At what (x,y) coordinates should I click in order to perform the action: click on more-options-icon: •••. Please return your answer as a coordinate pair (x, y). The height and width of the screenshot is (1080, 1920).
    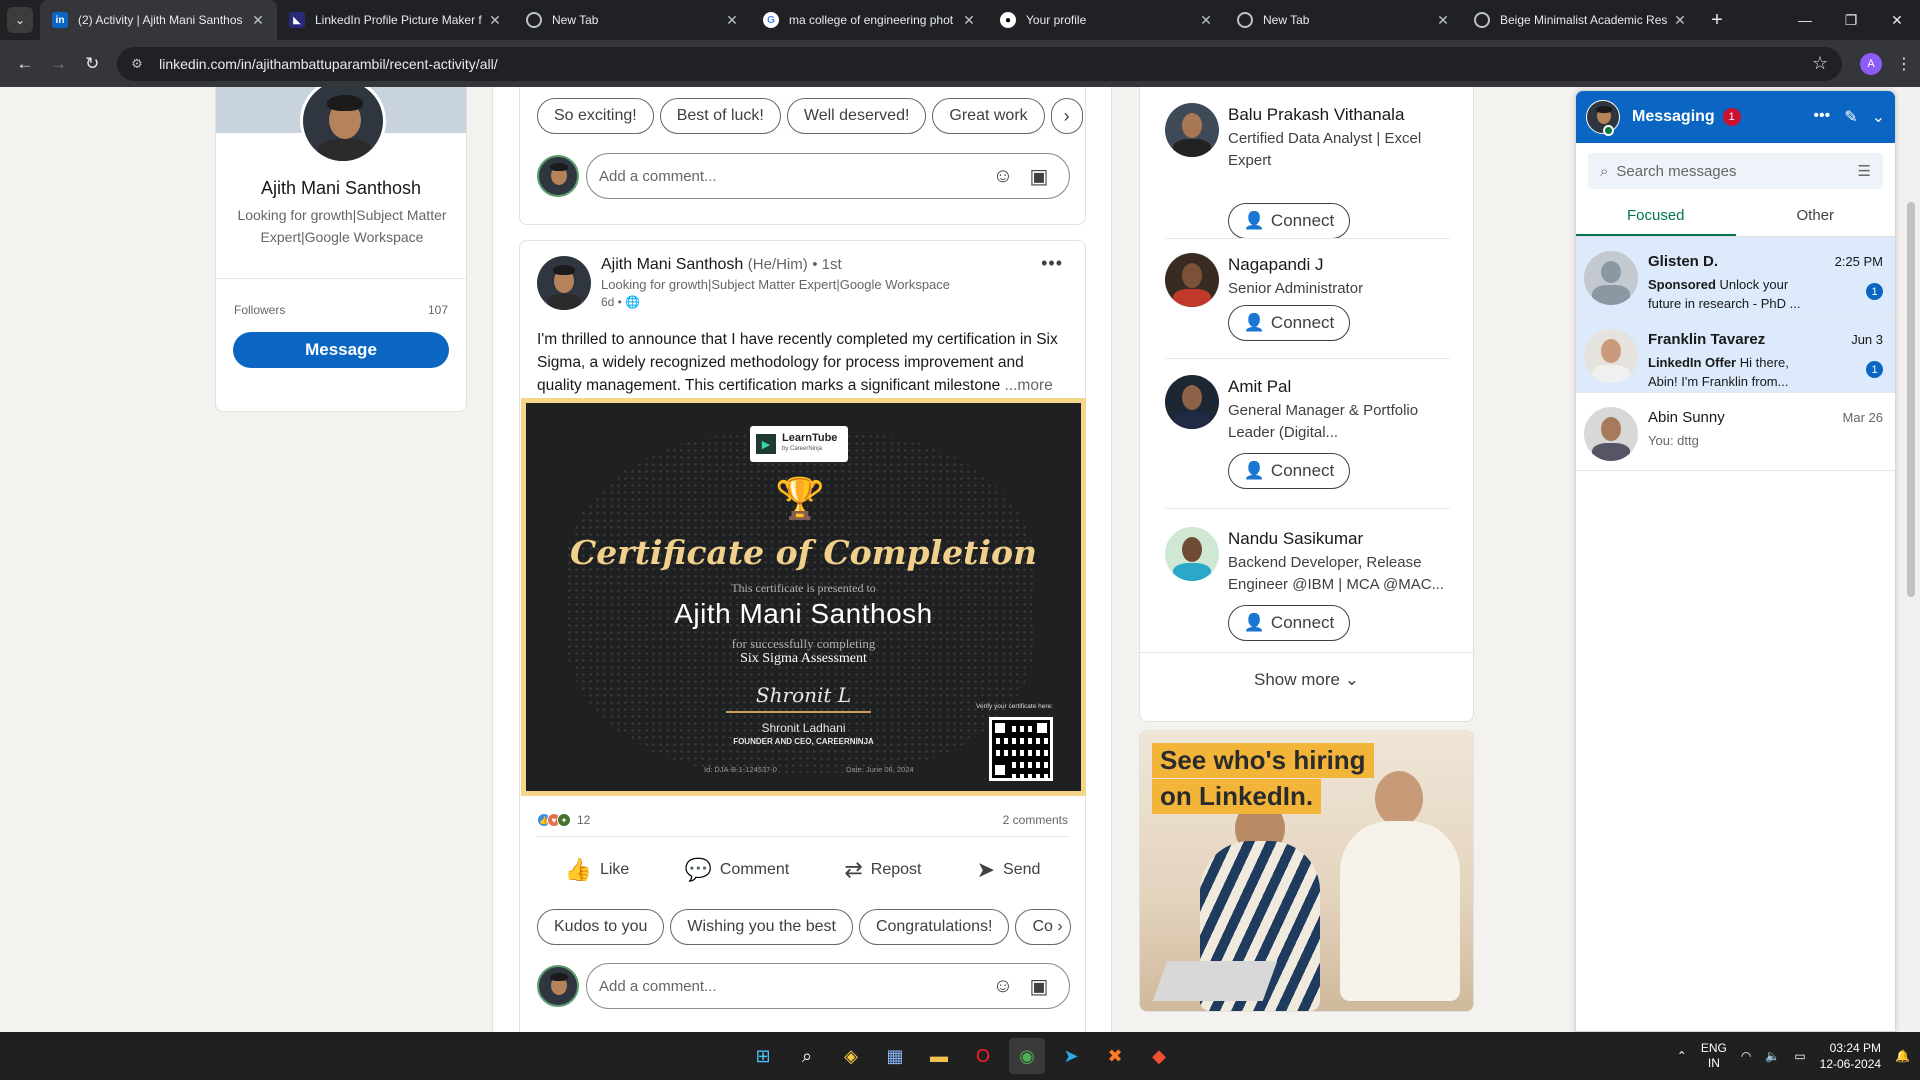
    Looking at the image, I should click on (1821, 117).